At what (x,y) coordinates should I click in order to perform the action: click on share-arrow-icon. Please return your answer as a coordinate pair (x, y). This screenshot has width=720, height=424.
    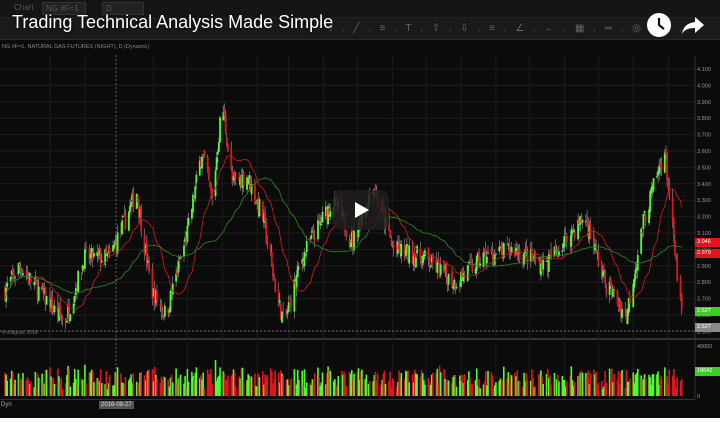
    Looking at the image, I should click on (693, 25).